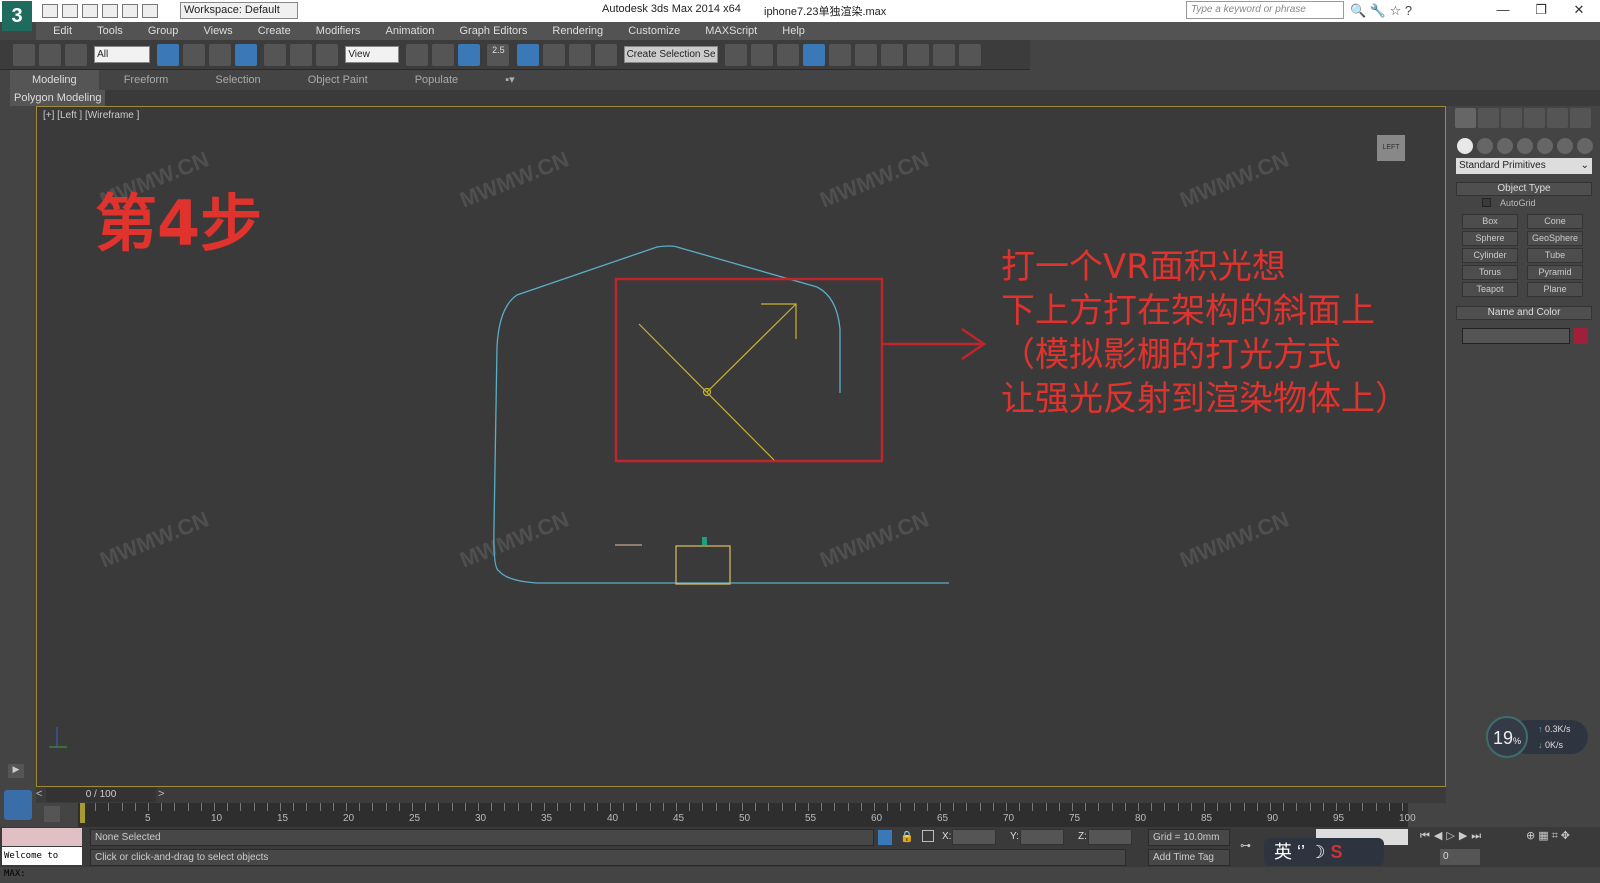 The image size is (1600, 883). Describe the element at coordinates (761, 55) in the screenshot. I see `align-icon` at that location.